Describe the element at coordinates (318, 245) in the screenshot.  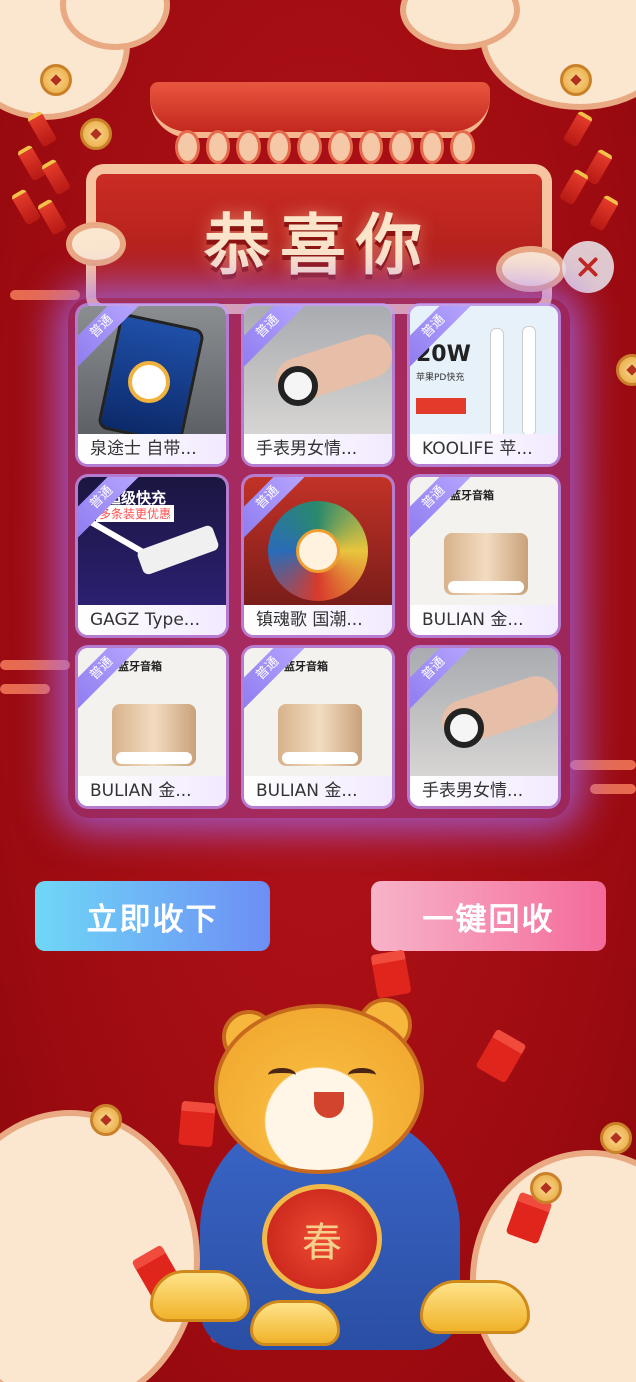
I see `congratulations-title: 恭喜你` at that location.